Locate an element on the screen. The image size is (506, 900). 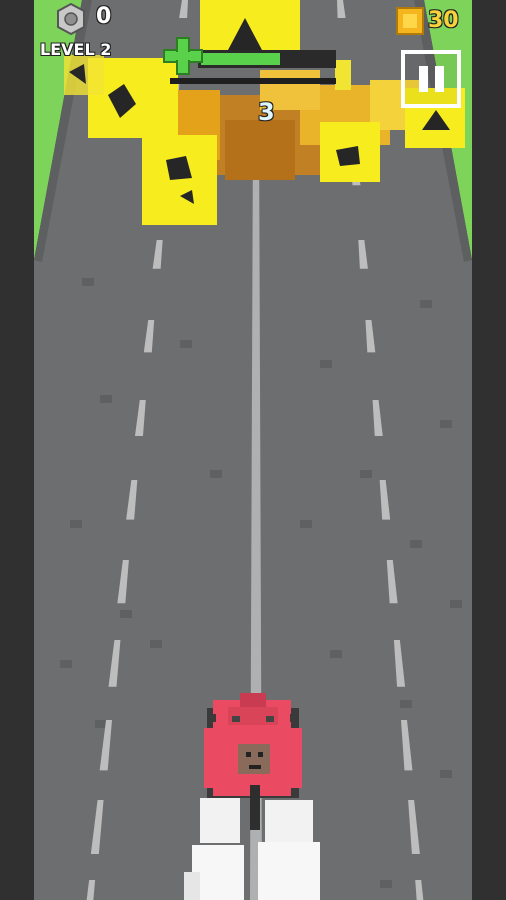
pause-button is located at coordinates (431, 79).